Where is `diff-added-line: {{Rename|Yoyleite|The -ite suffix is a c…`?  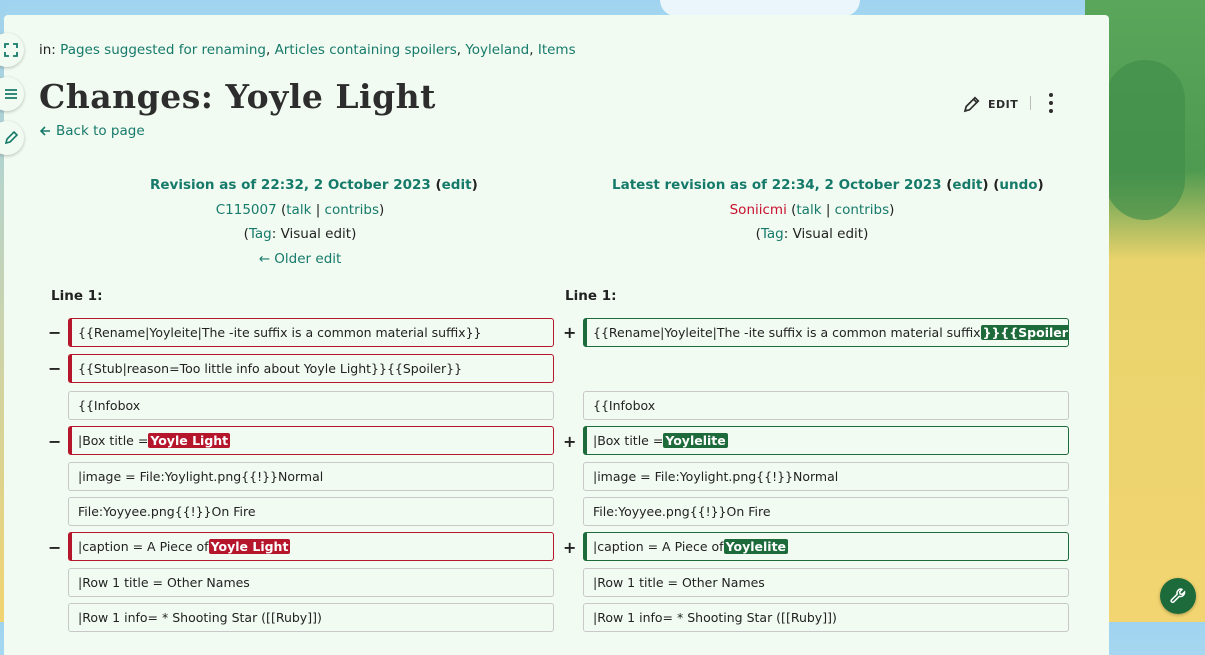 diff-added-line: {{Rename|Yoyleite|The -ite suffix is a c… is located at coordinates (826, 332).